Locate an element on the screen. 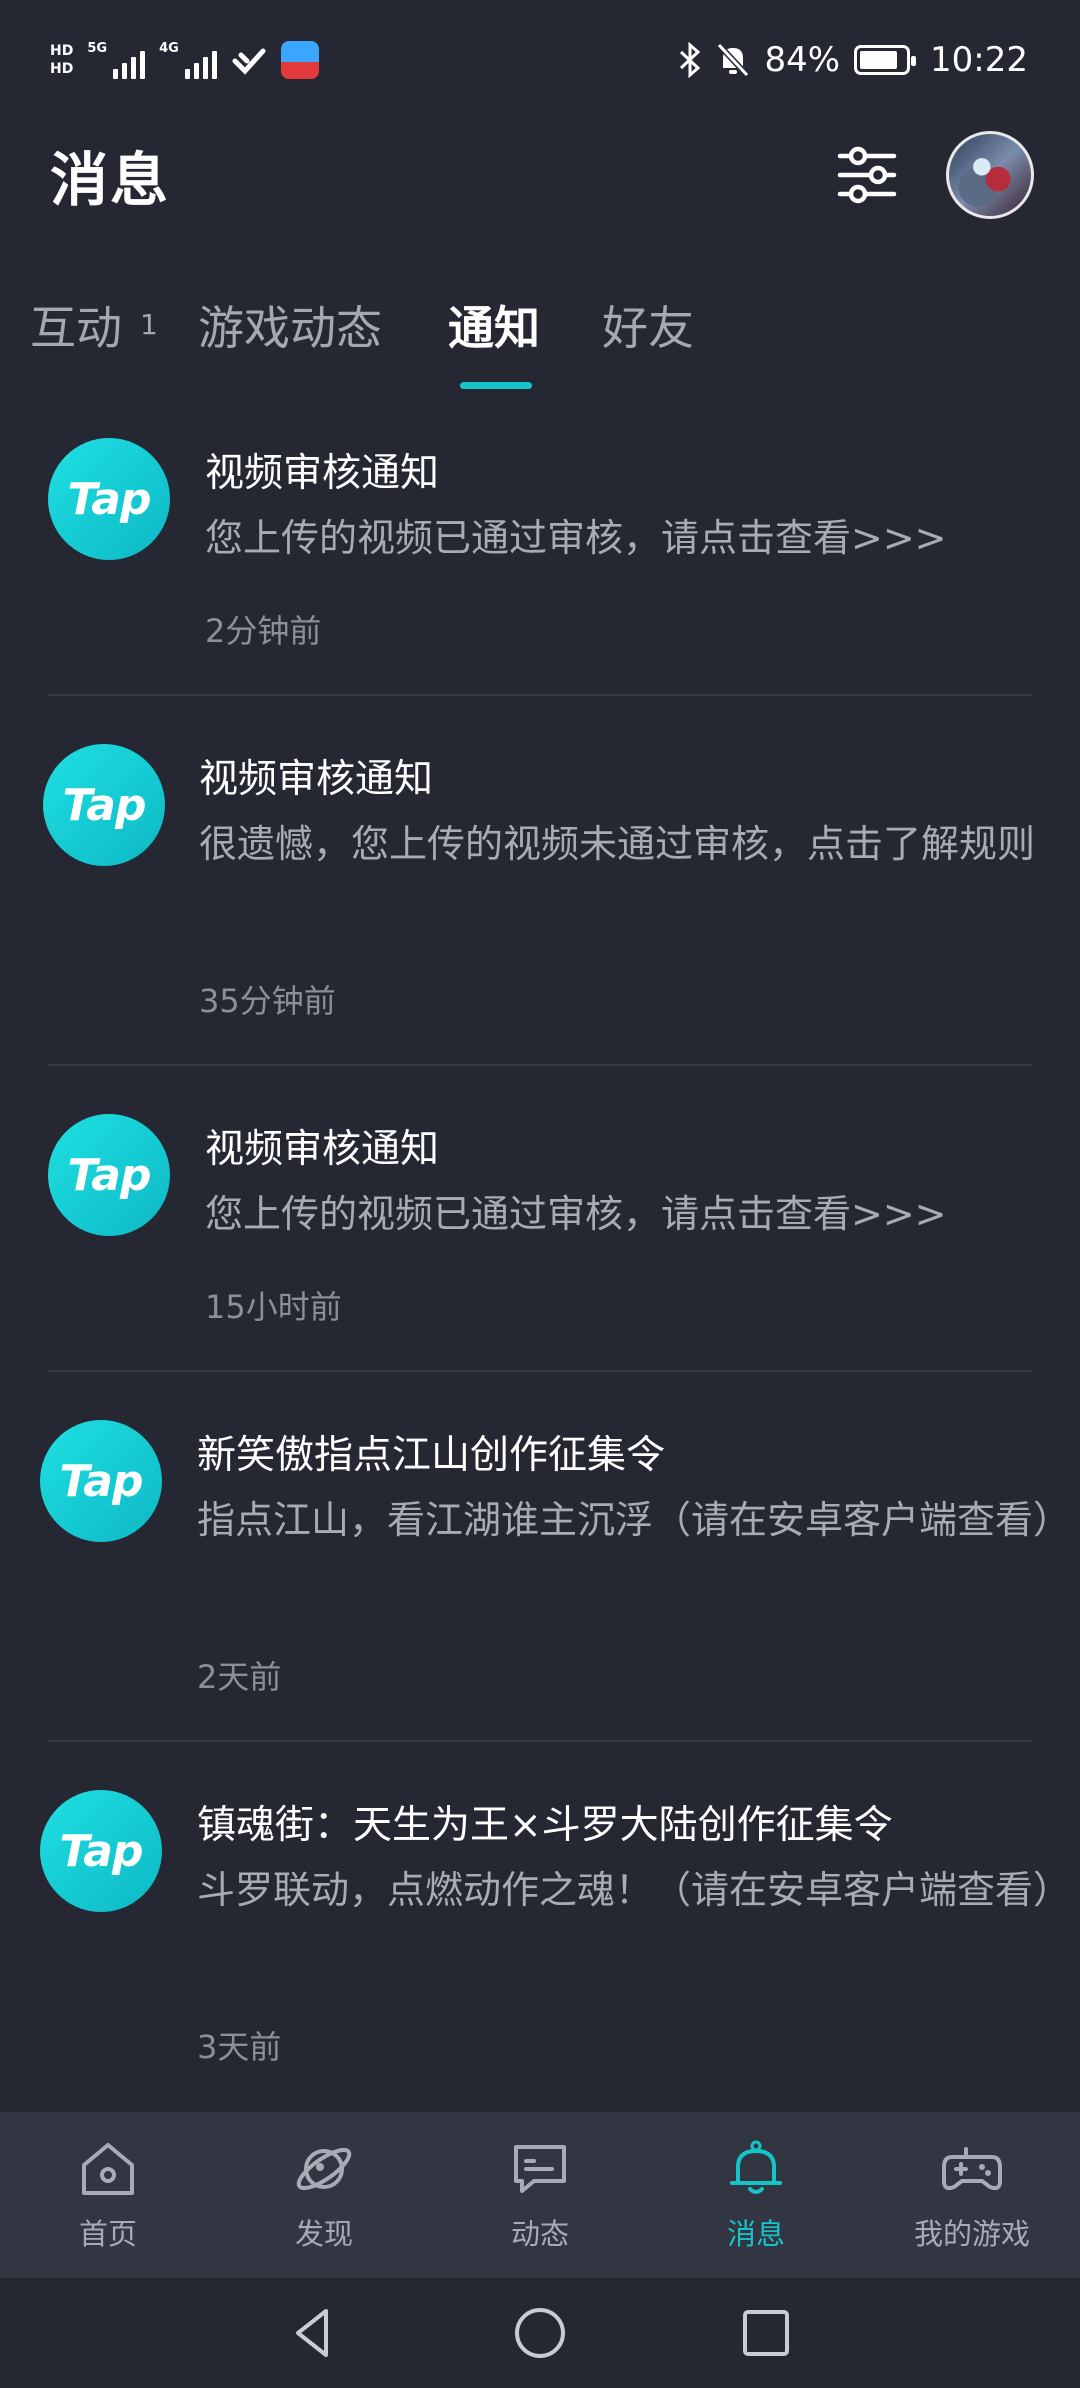 This screenshot has height=2388, width=1080. tab-friends: 好友 is located at coordinates (648, 325).